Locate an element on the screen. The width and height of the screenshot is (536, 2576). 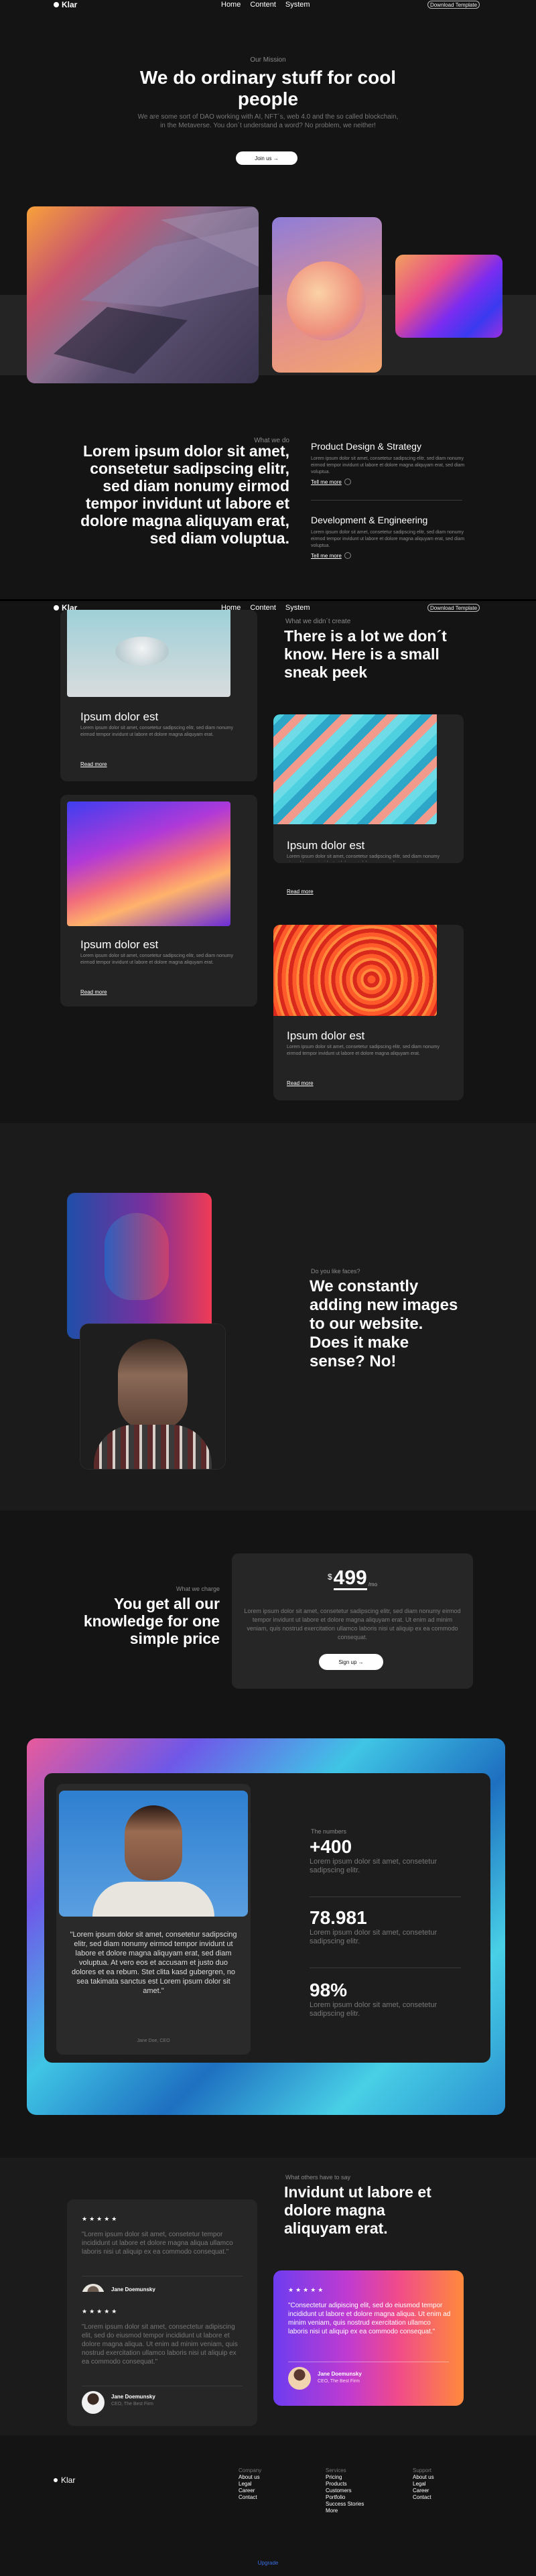
footer-link: Customers is located at coordinates (345, 2491).